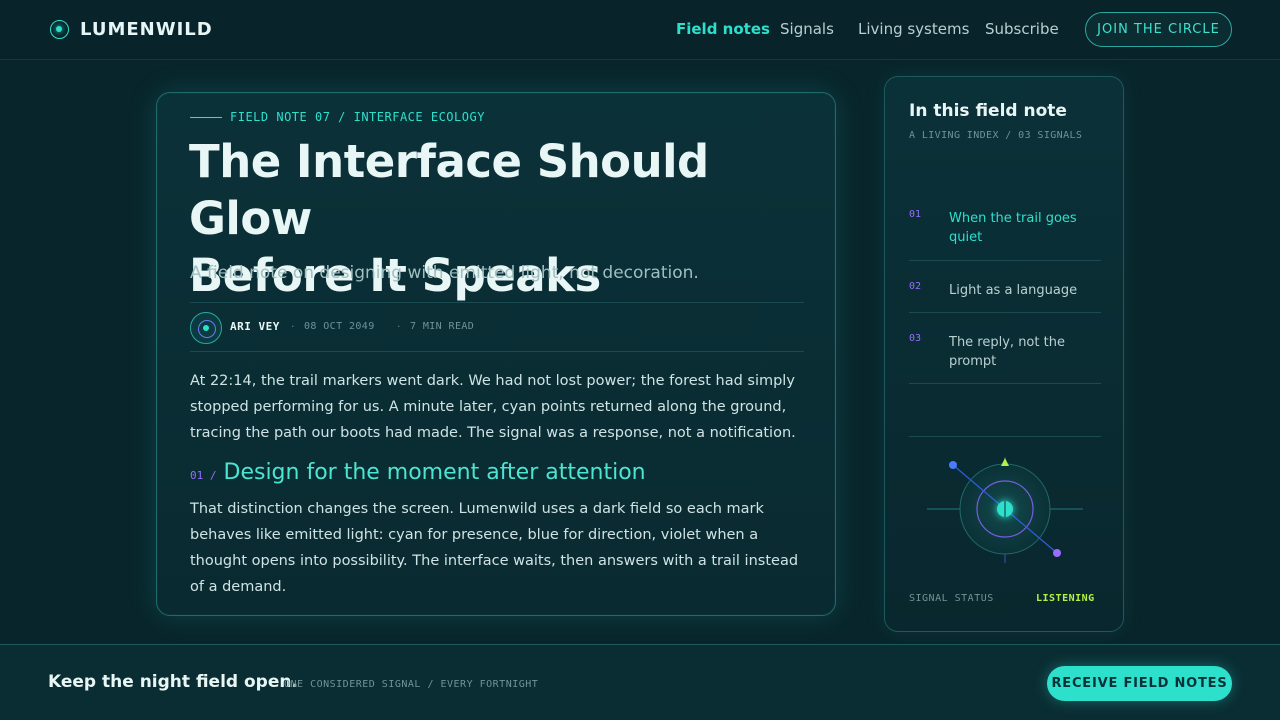 Image resolution: width=1280 pixels, height=720 pixels. Describe the element at coordinates (255, 326) in the screenshot. I see `author-name: ARI VEY` at that location.